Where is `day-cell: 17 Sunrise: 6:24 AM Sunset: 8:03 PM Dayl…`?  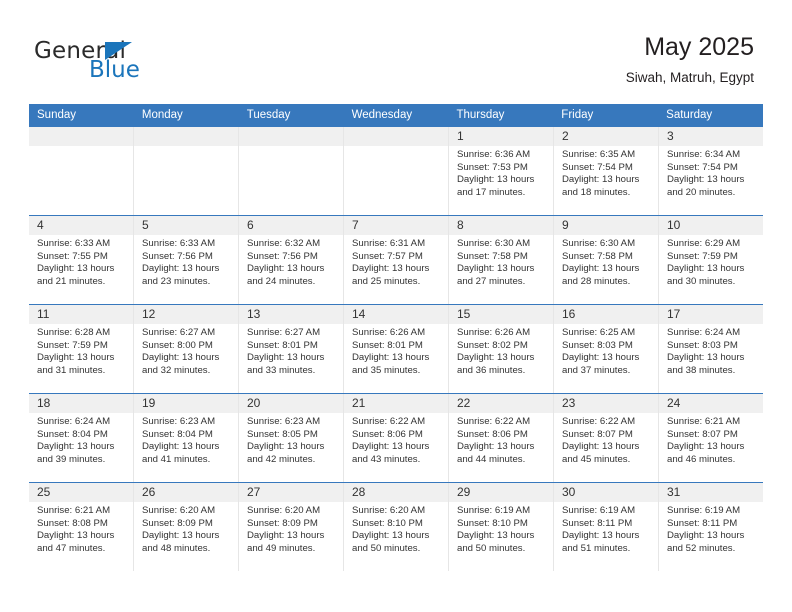 day-cell: 17 Sunrise: 6:24 AM Sunset: 8:03 PM Dayl… is located at coordinates (711, 349).